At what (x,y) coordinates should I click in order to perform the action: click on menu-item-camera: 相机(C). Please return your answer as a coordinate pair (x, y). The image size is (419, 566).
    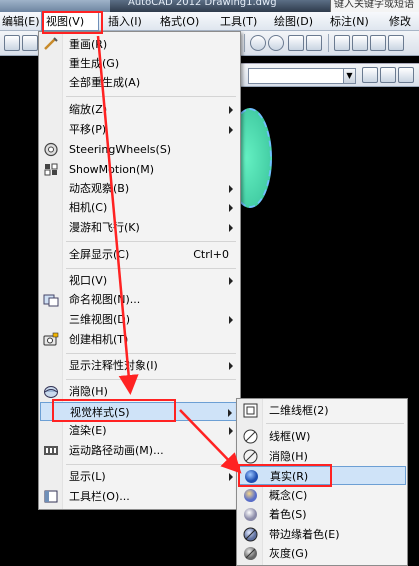
    Looking at the image, I should click on (139, 207).